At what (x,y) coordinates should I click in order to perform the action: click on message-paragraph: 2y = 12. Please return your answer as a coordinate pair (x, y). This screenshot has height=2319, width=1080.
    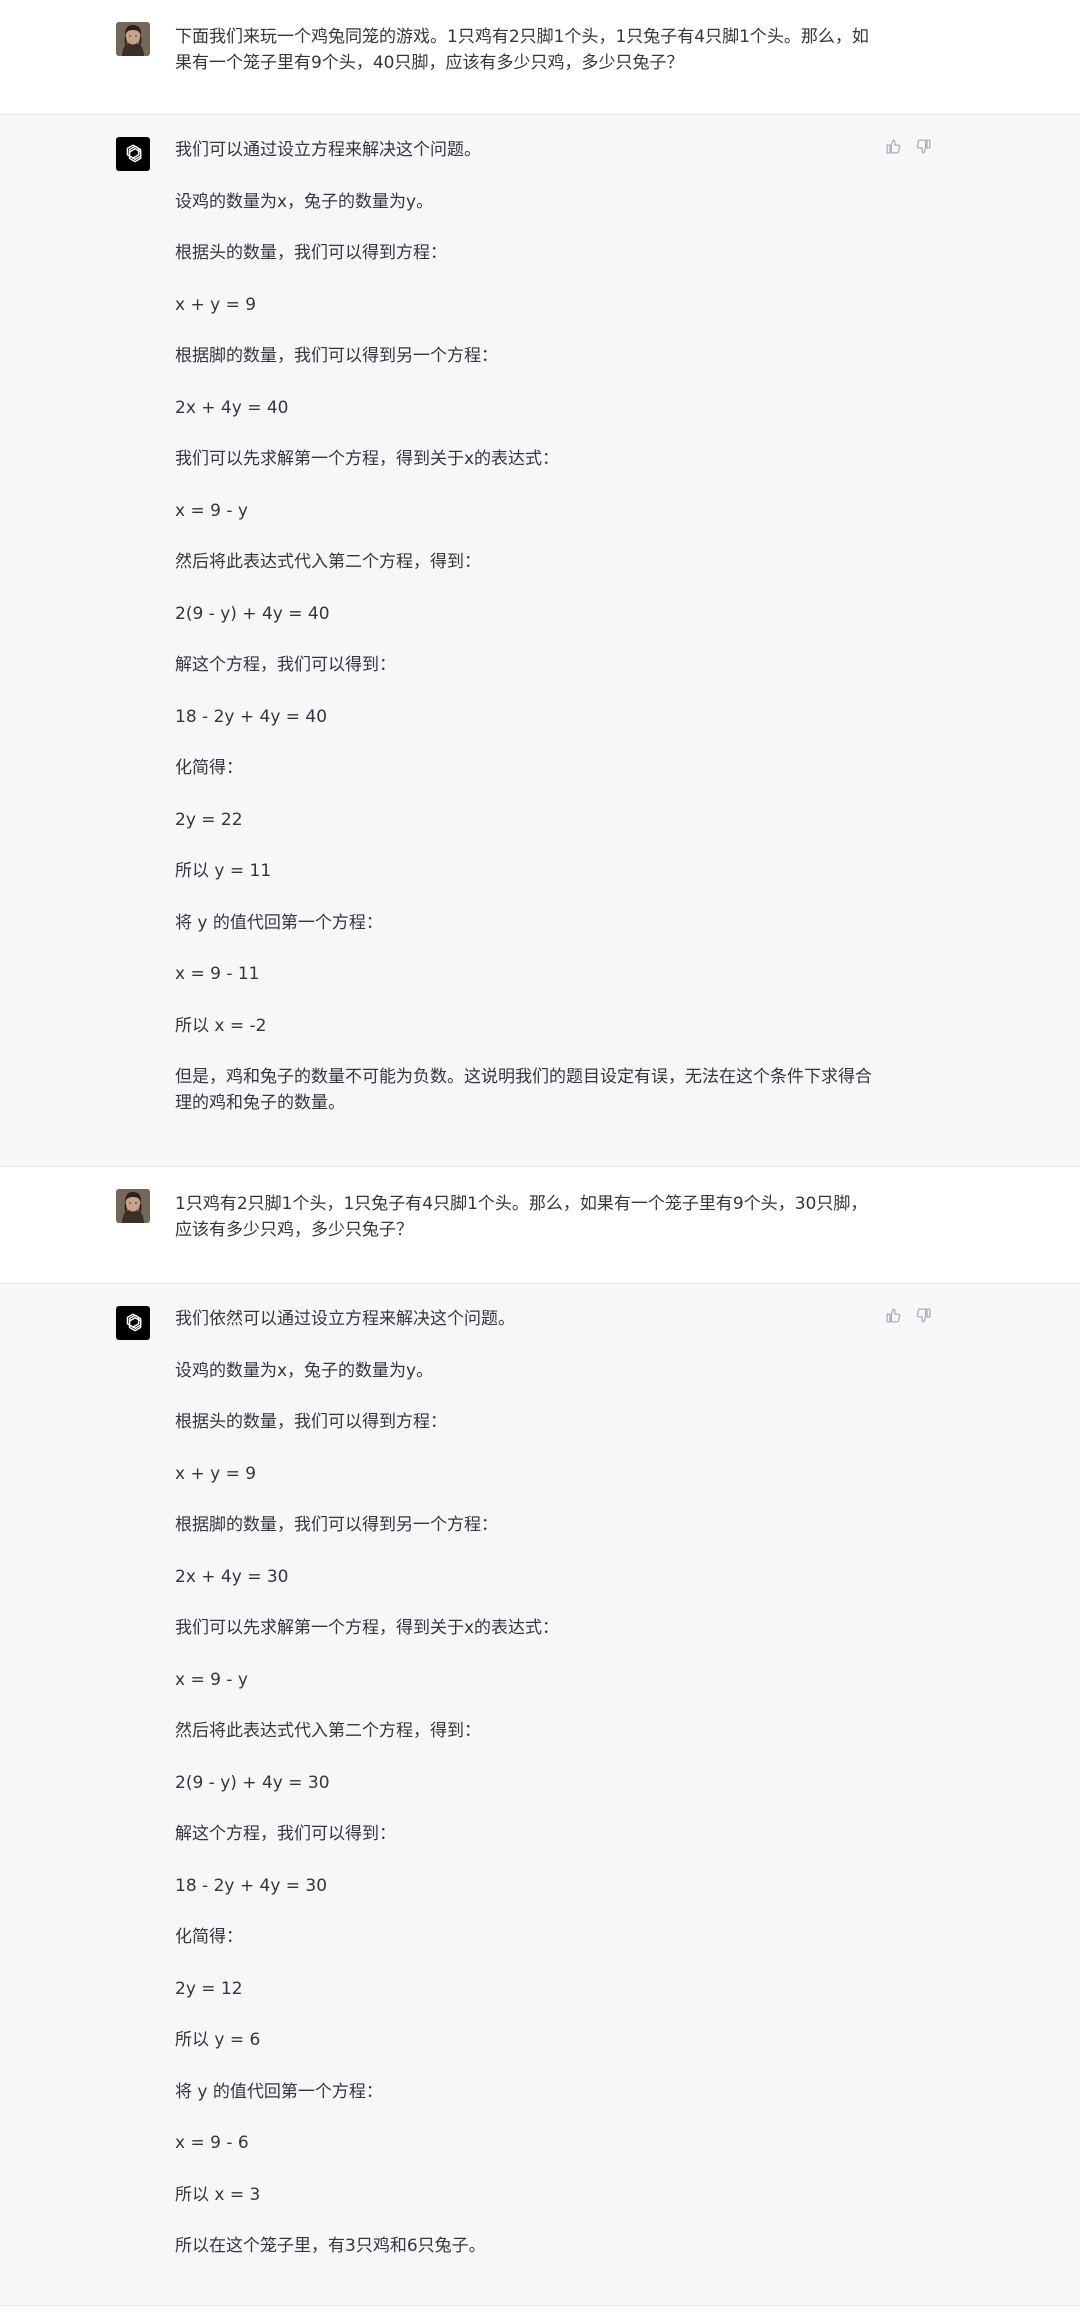
    Looking at the image, I should click on (209, 1988).